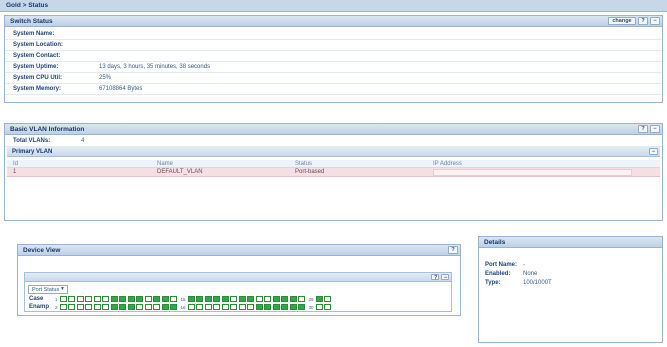  Describe the element at coordinates (82, 164) in the screenshot. I see `col-id: Id` at that location.